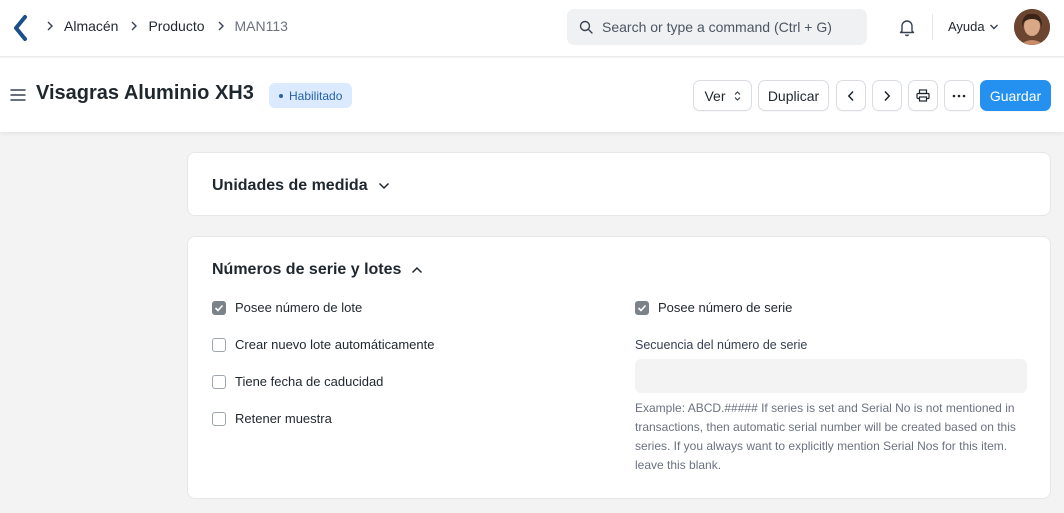 The width and height of the screenshot is (1064, 513). Describe the element at coordinates (281, 95) in the screenshot. I see `status-dot-icon` at that location.